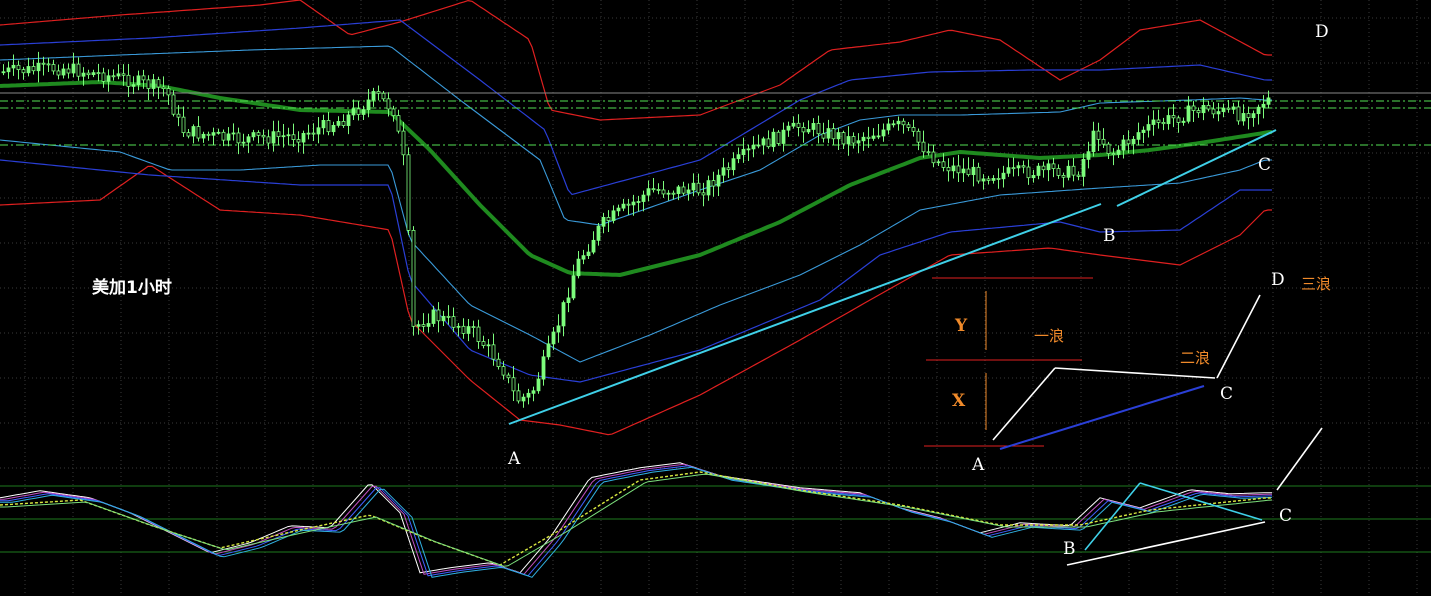 This screenshot has height=596, width=1431. Describe the element at coordinates (1264, 165) in the screenshot. I see `label-main-c: C` at that location.